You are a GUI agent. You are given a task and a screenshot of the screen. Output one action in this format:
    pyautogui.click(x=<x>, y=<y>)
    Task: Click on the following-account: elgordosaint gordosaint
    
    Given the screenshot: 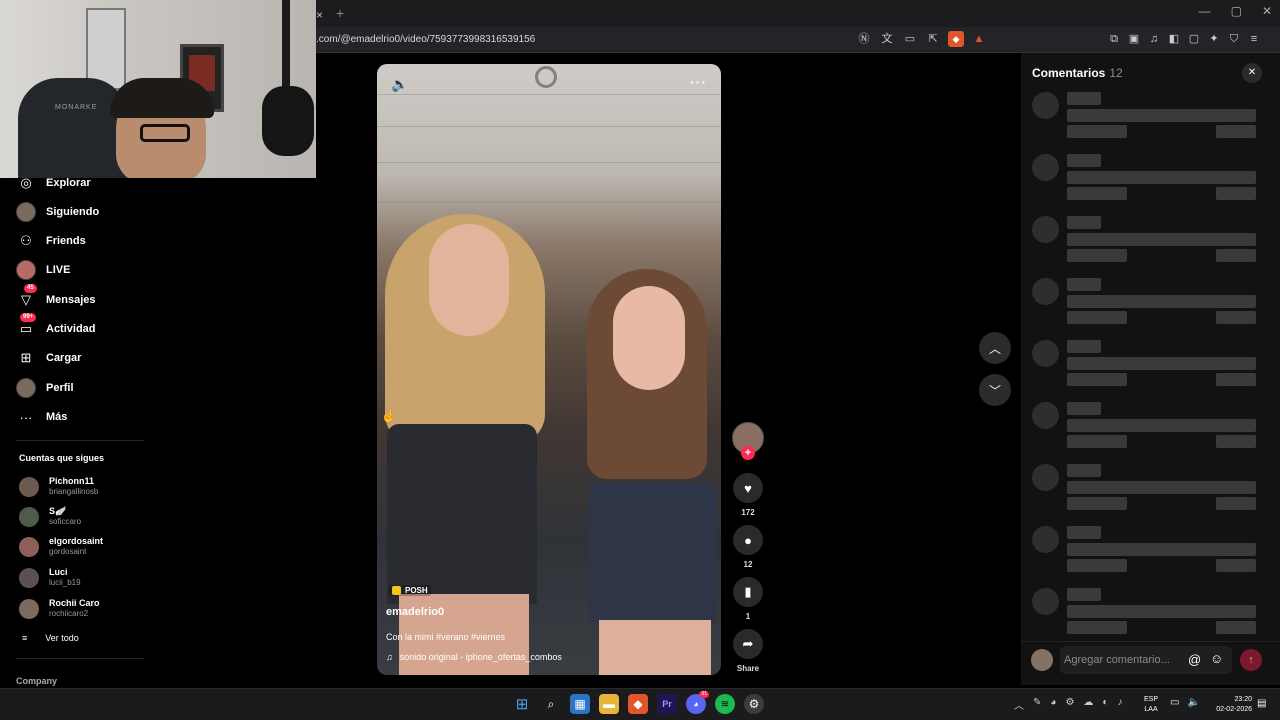 What is the action you would take?
    pyautogui.click(x=61, y=546)
    